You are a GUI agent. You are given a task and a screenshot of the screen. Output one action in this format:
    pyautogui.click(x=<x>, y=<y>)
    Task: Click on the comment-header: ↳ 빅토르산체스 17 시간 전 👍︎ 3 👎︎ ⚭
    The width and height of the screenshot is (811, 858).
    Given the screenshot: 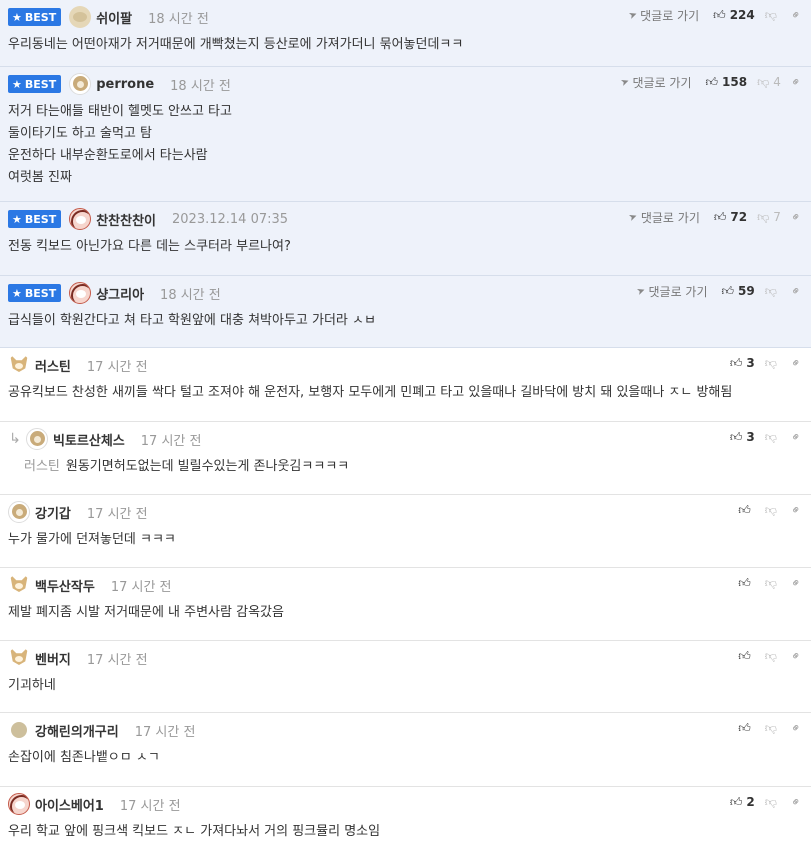 What is the action you would take?
    pyautogui.click(x=405, y=437)
    